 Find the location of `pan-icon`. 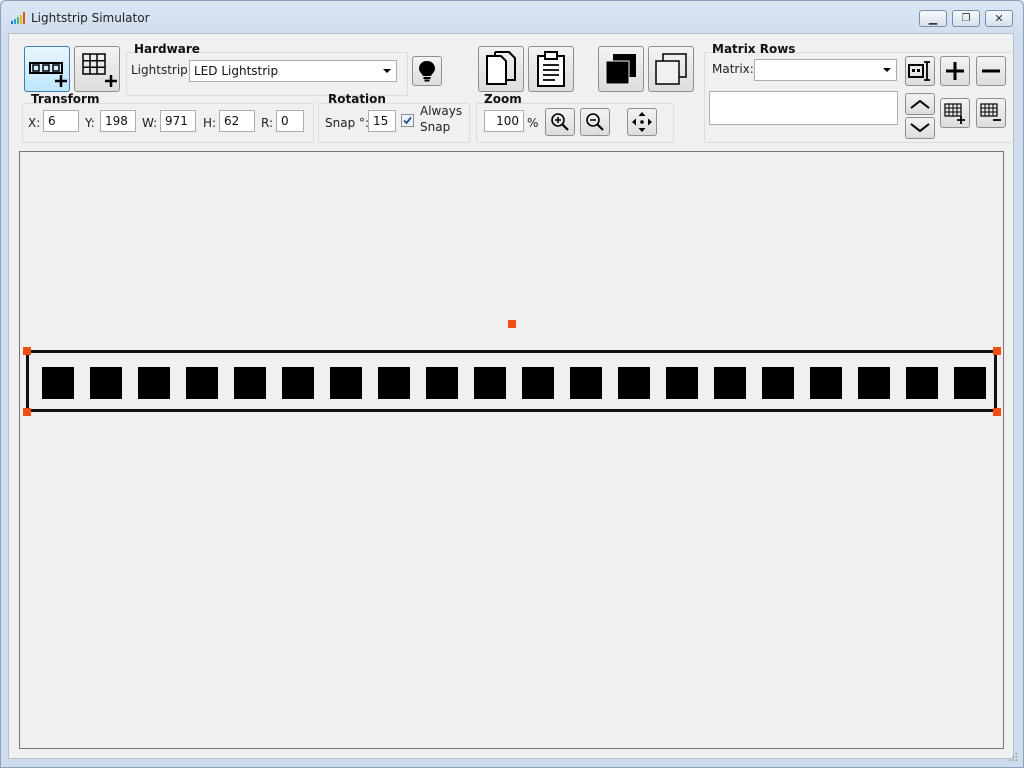

pan-icon is located at coordinates (642, 122).